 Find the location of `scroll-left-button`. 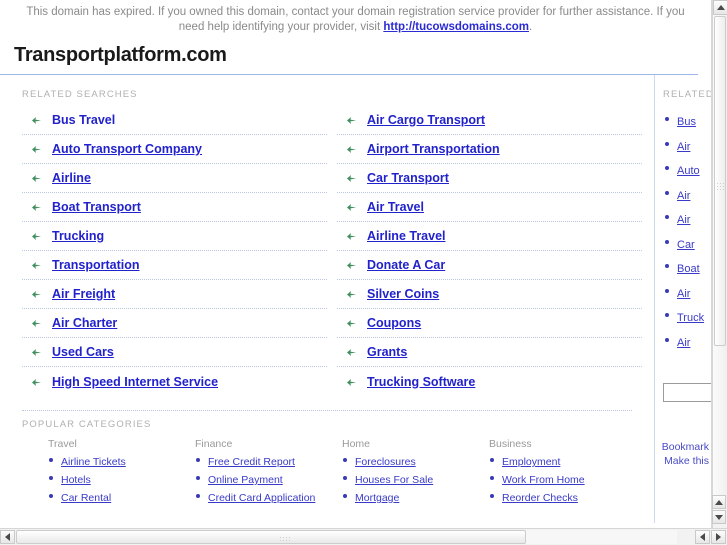

scroll-left-button is located at coordinates (7, 537).